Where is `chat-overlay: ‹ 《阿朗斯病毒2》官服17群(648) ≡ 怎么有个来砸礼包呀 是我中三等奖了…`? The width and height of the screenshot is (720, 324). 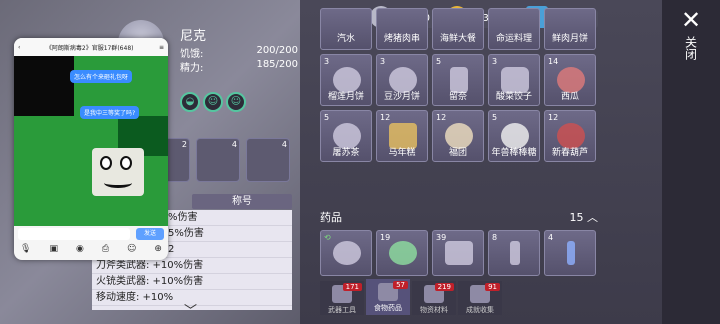
chat-overlay: ‹ 《阿朗斯病毒2》官服17群(648) ≡ 怎么有个来砸礼包呀 是我中三等奖了… is located at coordinates (91, 149).